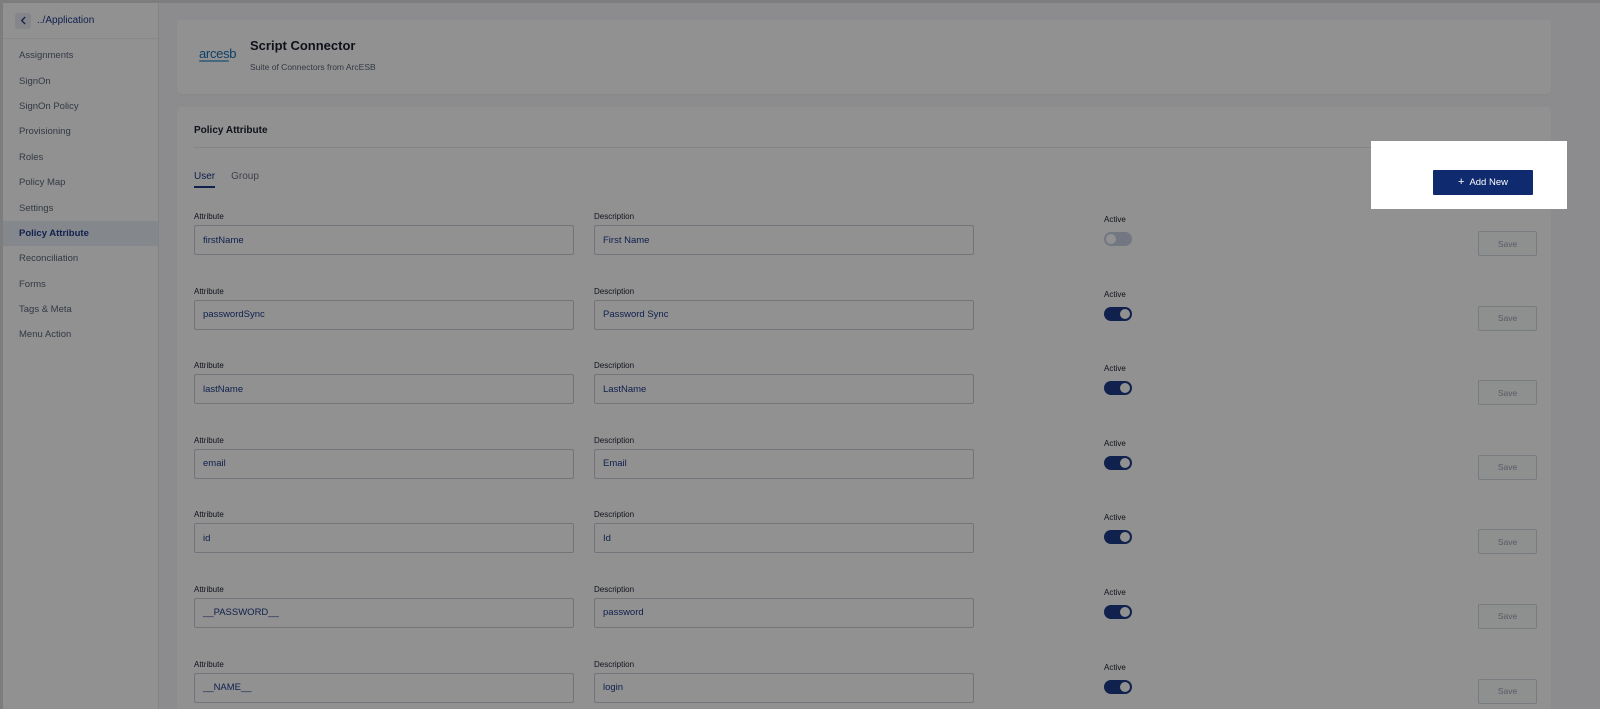 The width and height of the screenshot is (1600, 709). Describe the element at coordinates (80, 207) in the screenshot. I see `sidebar-item-settings: Settings` at that location.